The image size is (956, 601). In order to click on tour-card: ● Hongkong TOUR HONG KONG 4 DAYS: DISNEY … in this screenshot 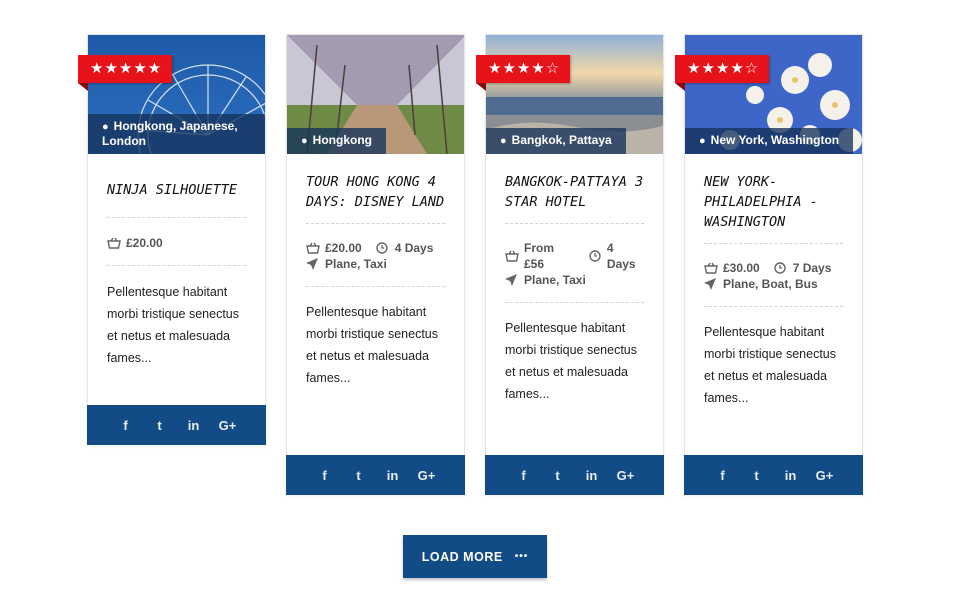, I will do `click(375, 264)`.